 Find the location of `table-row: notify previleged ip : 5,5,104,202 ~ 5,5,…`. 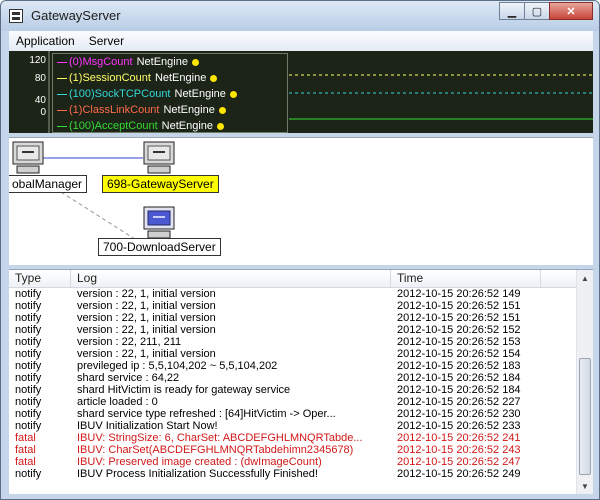

table-row: notify previleged ip : 5,5,104,202 ~ 5,5,… is located at coordinates (292, 366).